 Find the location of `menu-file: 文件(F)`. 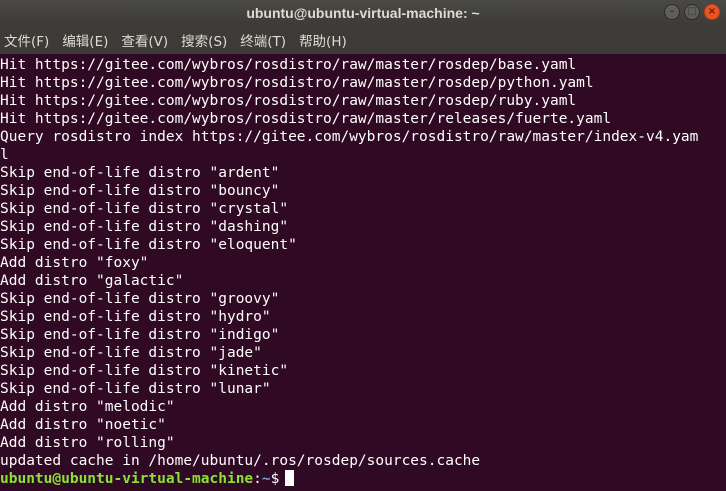

menu-file: 文件(F) is located at coordinates (29, 40).